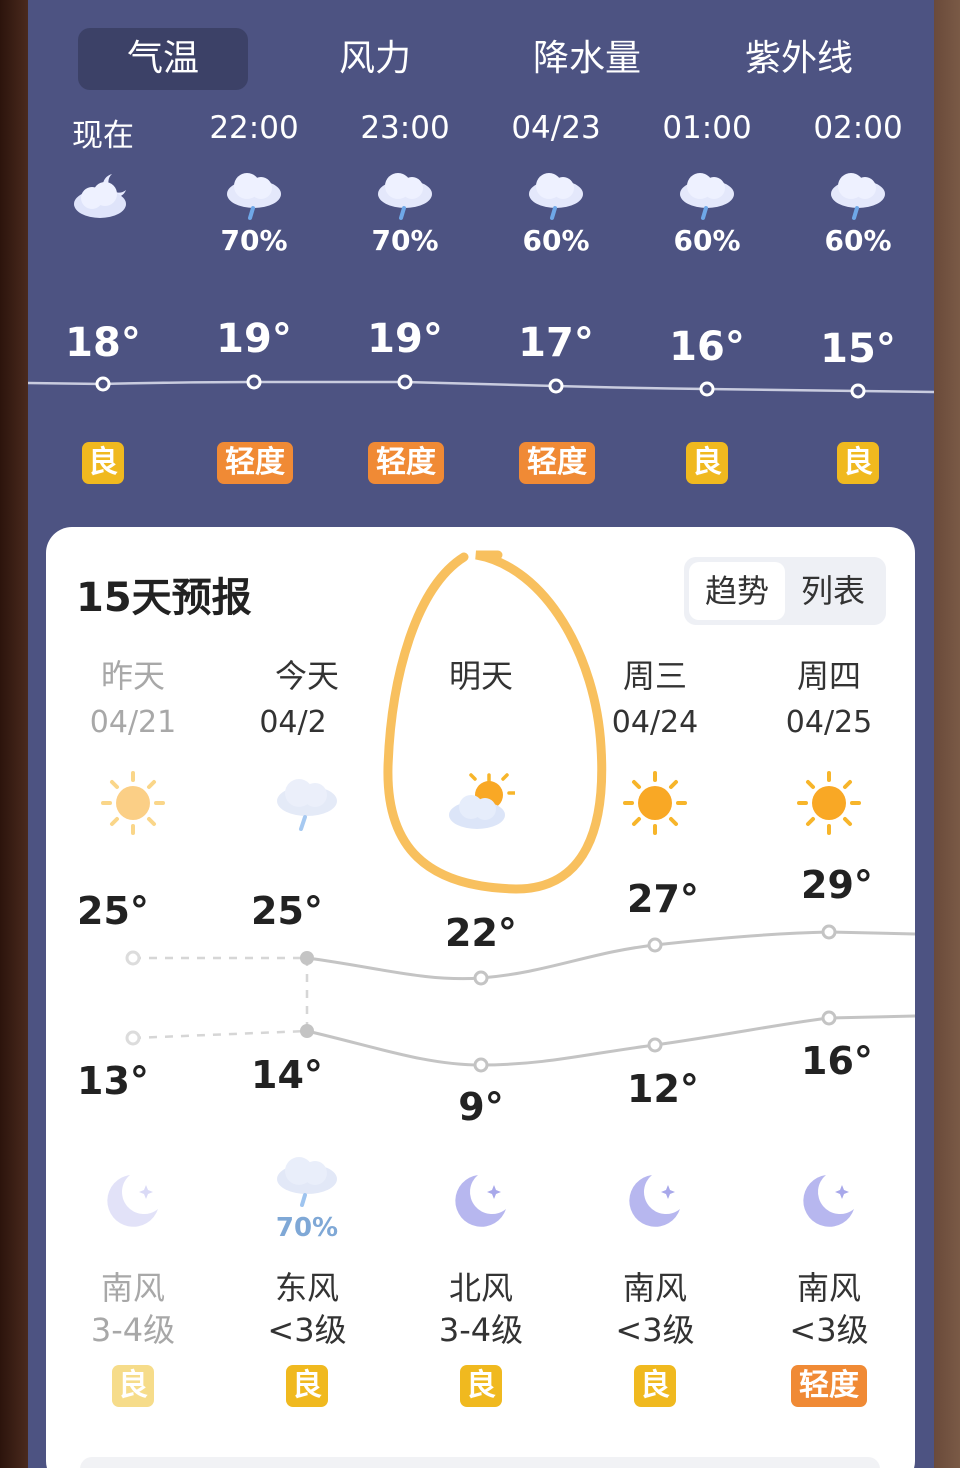 This screenshot has width=960, height=1468. What do you see at coordinates (163, 59) in the screenshot?
I see `tab-temperature: 气温` at bounding box center [163, 59].